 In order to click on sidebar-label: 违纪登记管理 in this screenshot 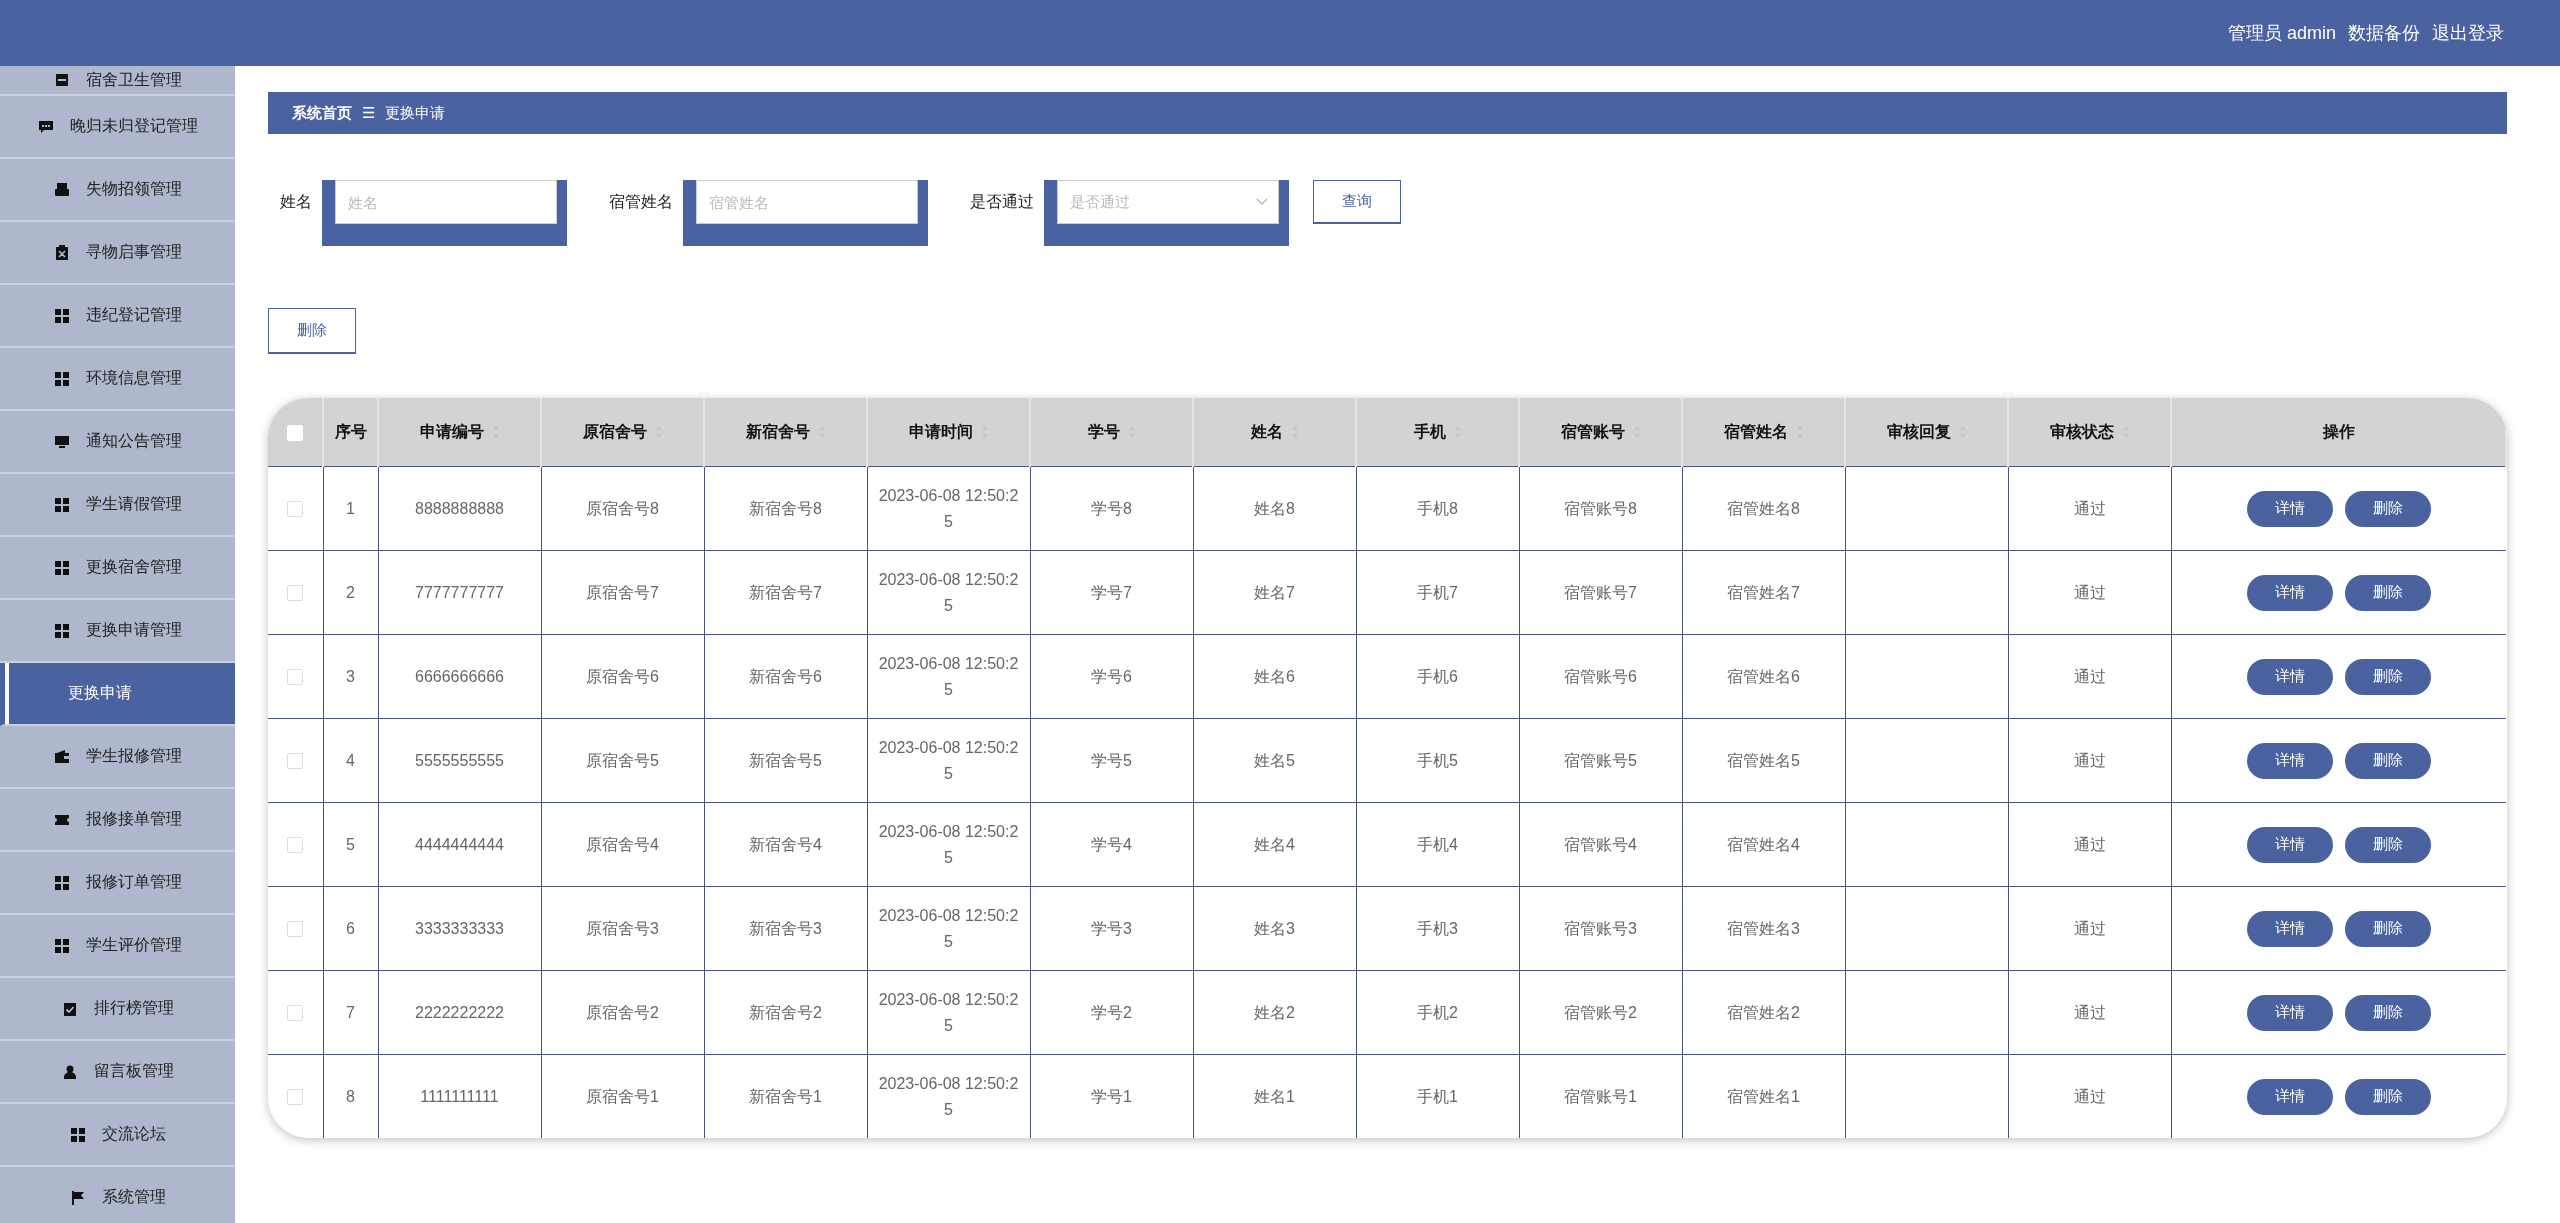, I will do `click(133, 315)`.